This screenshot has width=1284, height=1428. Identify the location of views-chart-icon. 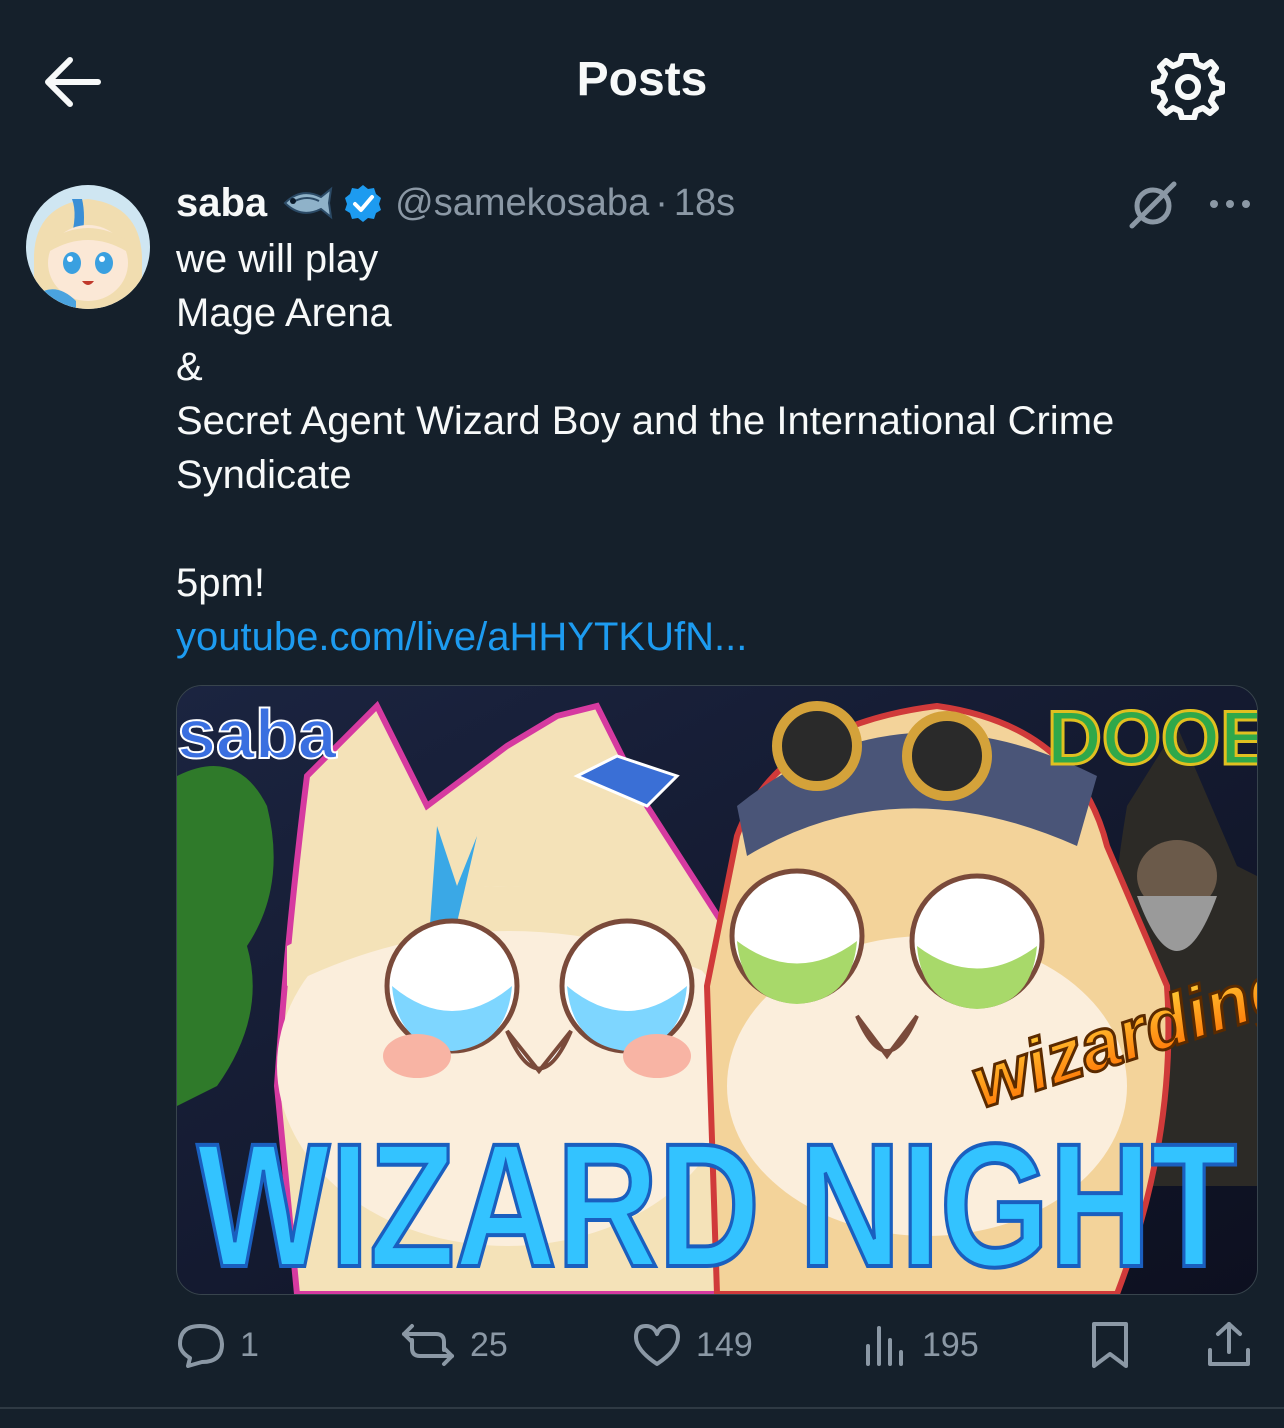
(884, 1346).